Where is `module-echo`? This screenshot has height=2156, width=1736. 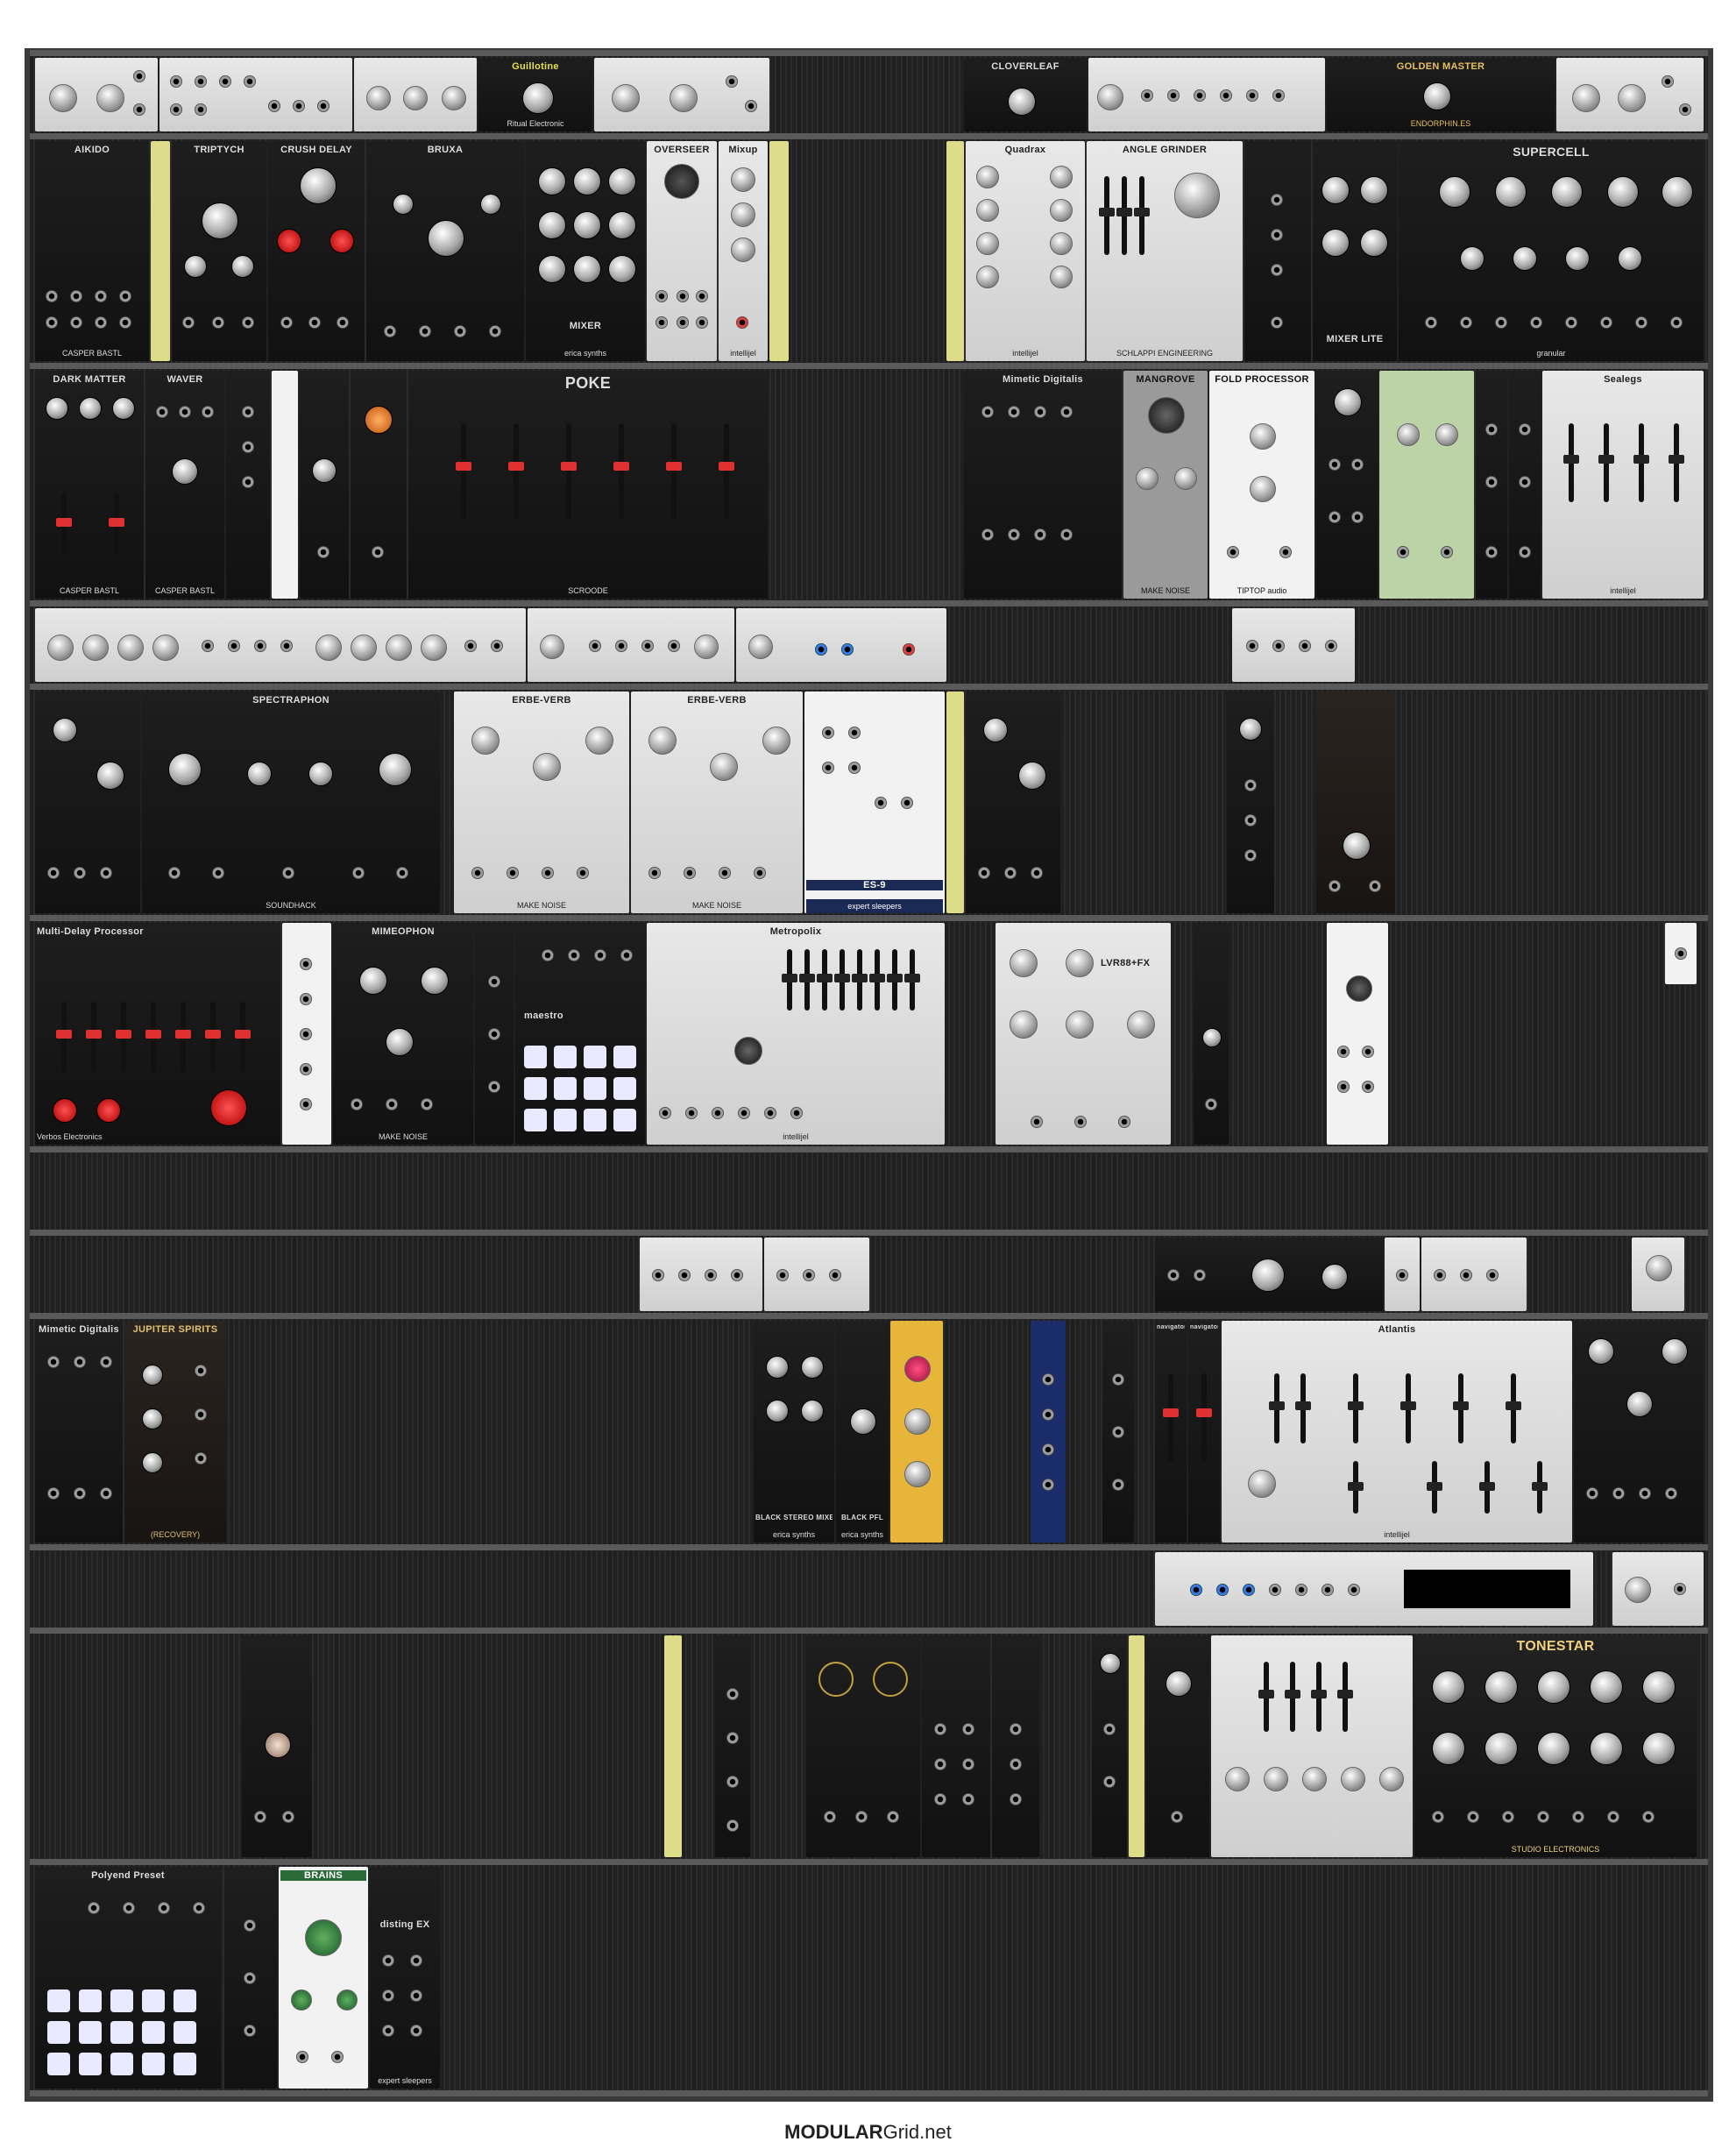 module-echo is located at coordinates (1347, 485).